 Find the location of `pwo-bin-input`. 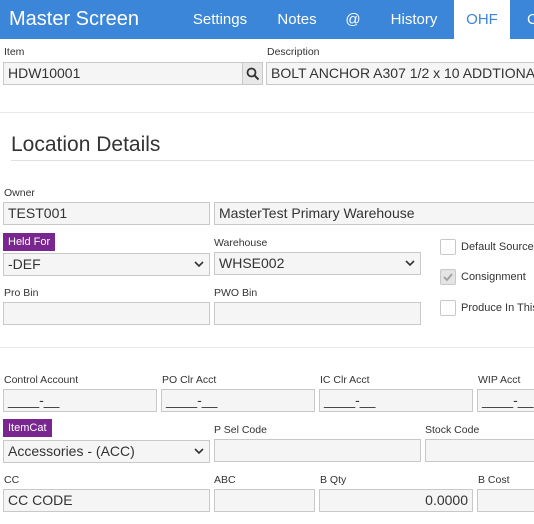

pwo-bin-input is located at coordinates (317, 313).